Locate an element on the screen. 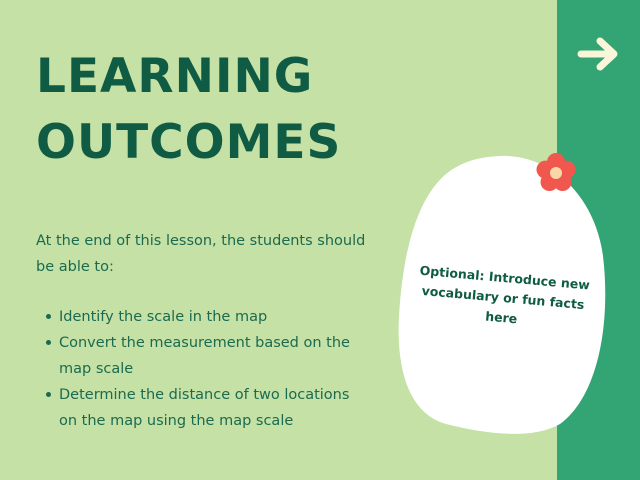  title-line-2: OUTCOMES is located at coordinates (189, 142).